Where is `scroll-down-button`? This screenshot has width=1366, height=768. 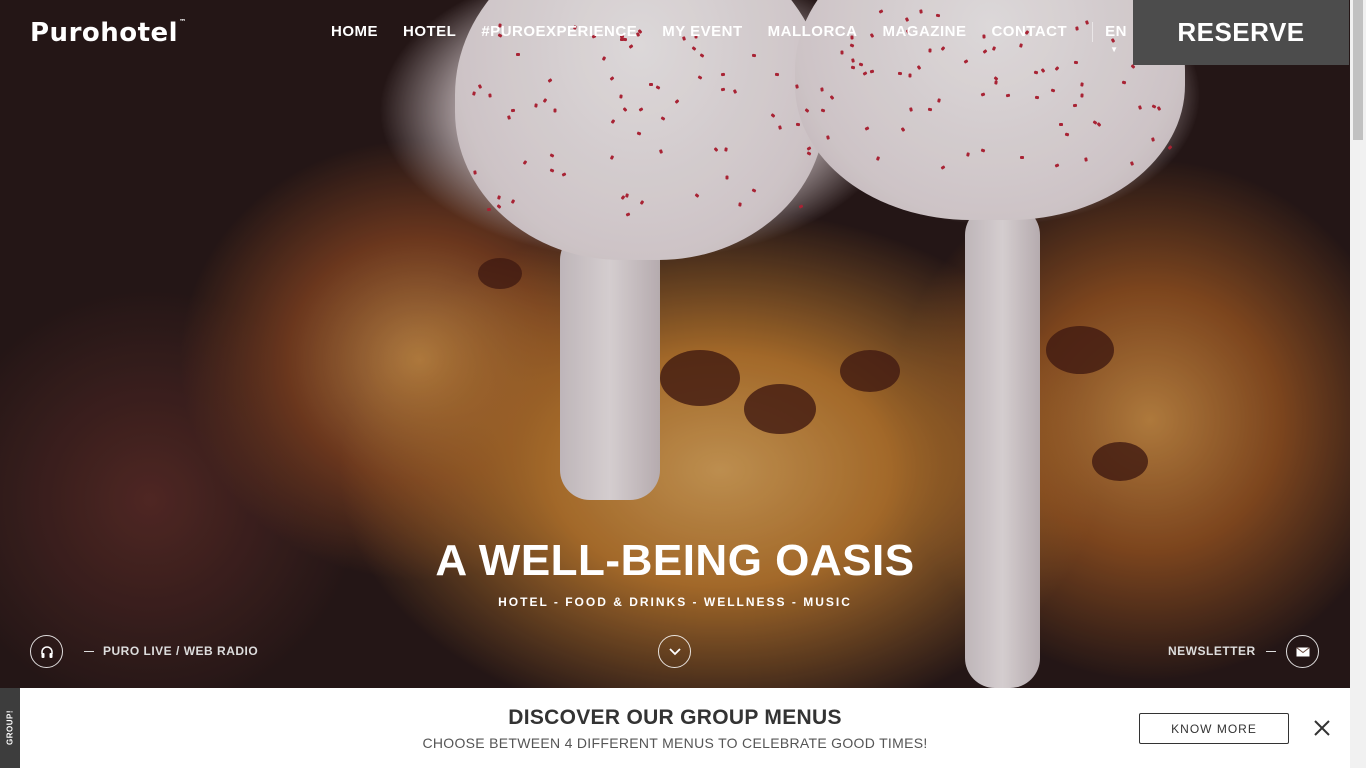
scroll-down-button is located at coordinates (674, 651).